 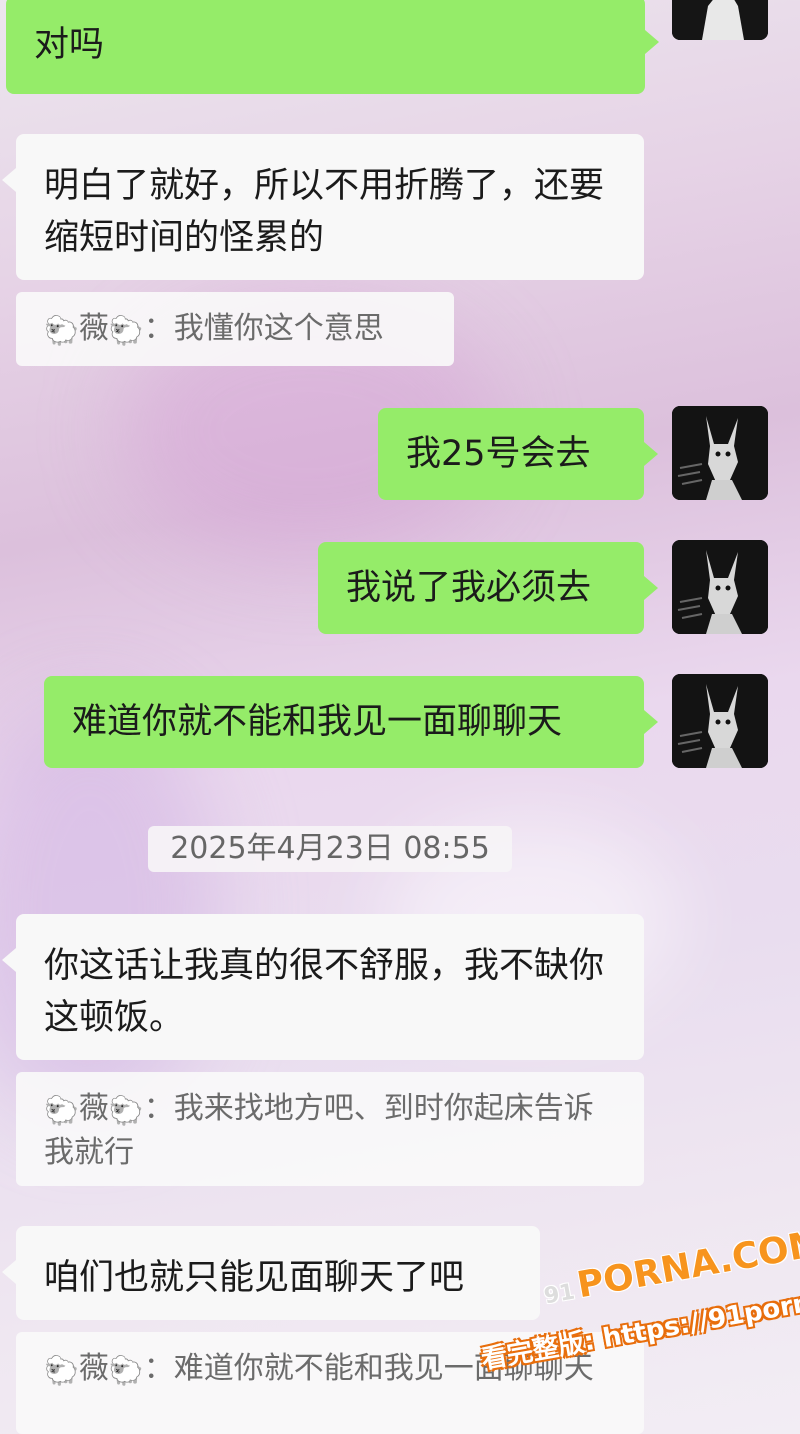 I want to click on message-text: 对吗, so click(x=69, y=45).